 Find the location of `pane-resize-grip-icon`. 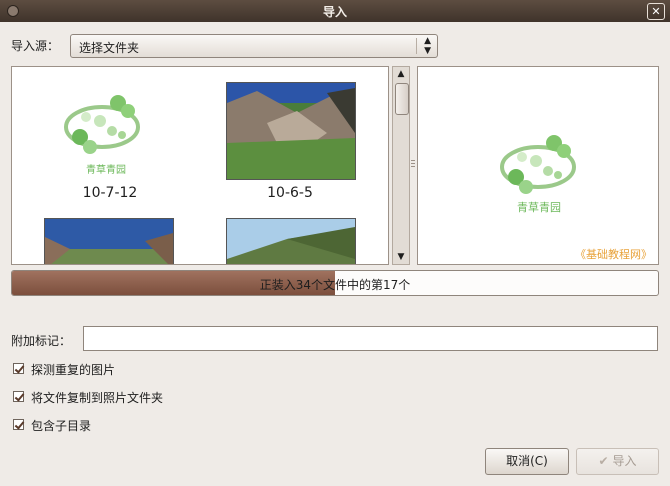

pane-resize-grip-icon is located at coordinates (413, 165).